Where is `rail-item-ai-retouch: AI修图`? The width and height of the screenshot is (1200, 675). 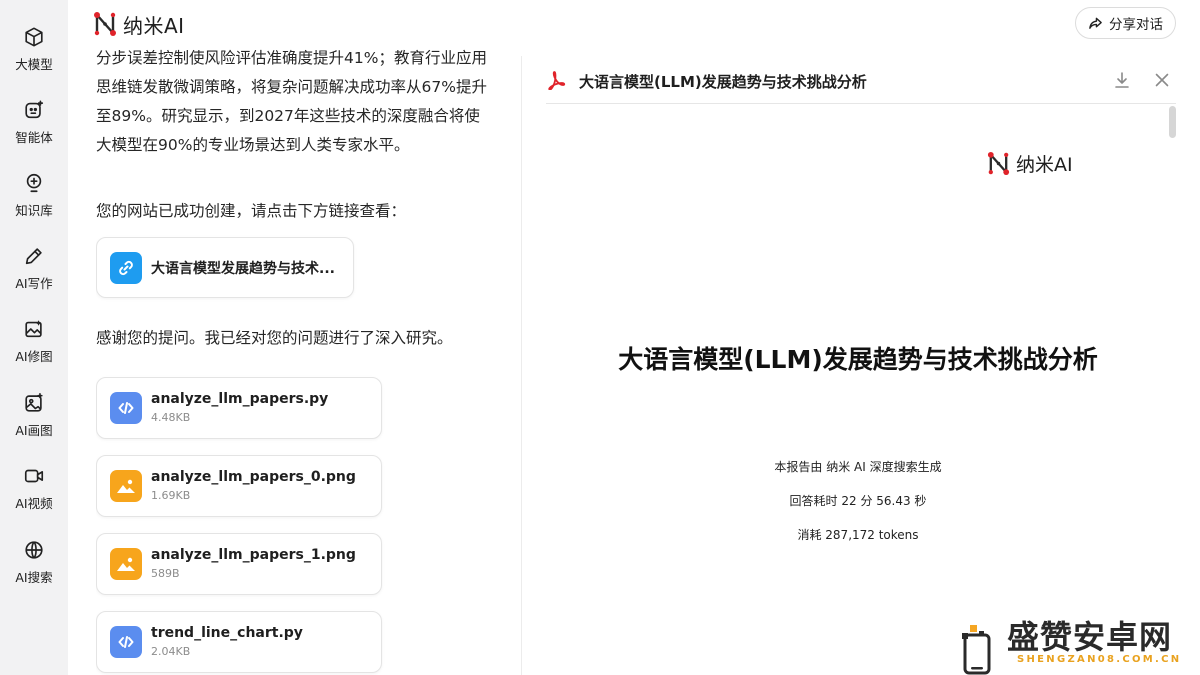 rail-item-ai-retouch: AI修图 is located at coordinates (34, 344).